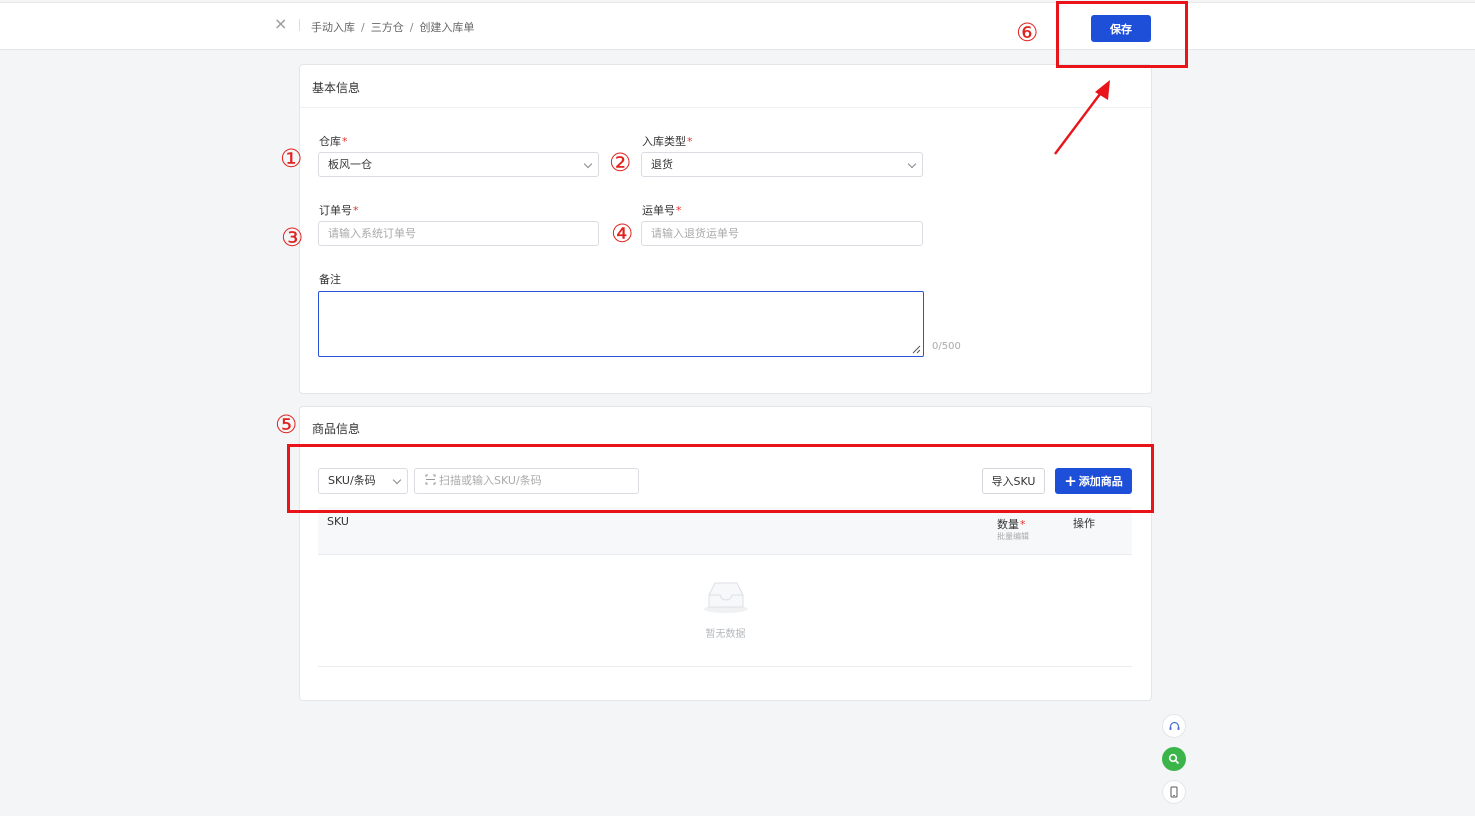  I want to click on annotation-number-4: ④, so click(622, 233).